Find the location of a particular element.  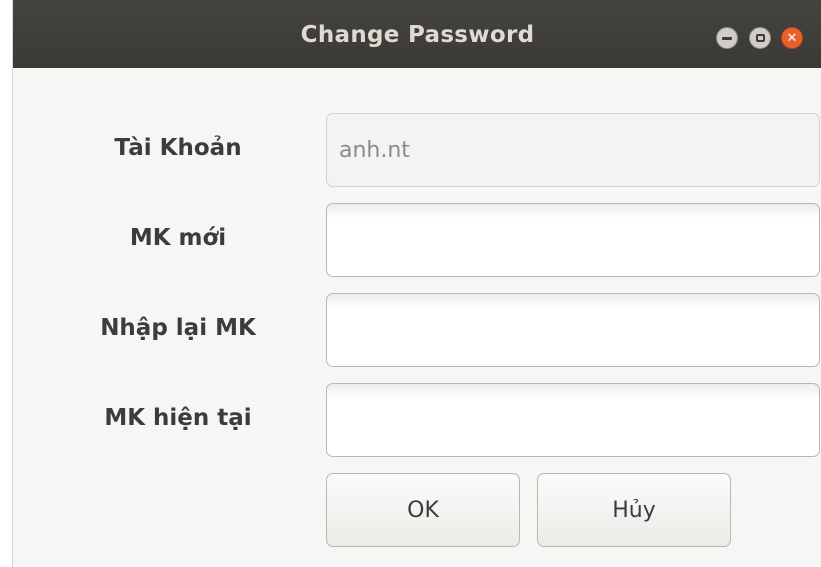

title-bar: Change Password ✕ is located at coordinates (417, 34).